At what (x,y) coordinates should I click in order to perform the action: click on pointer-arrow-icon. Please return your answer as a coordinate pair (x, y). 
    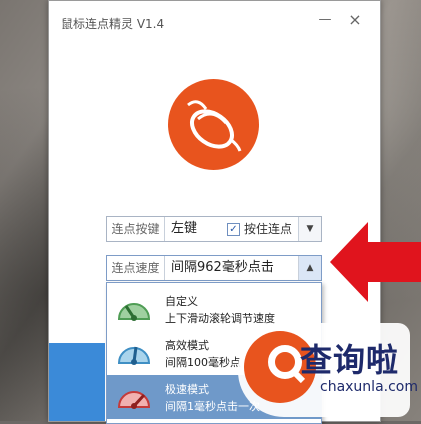
    Looking at the image, I should click on (375, 262).